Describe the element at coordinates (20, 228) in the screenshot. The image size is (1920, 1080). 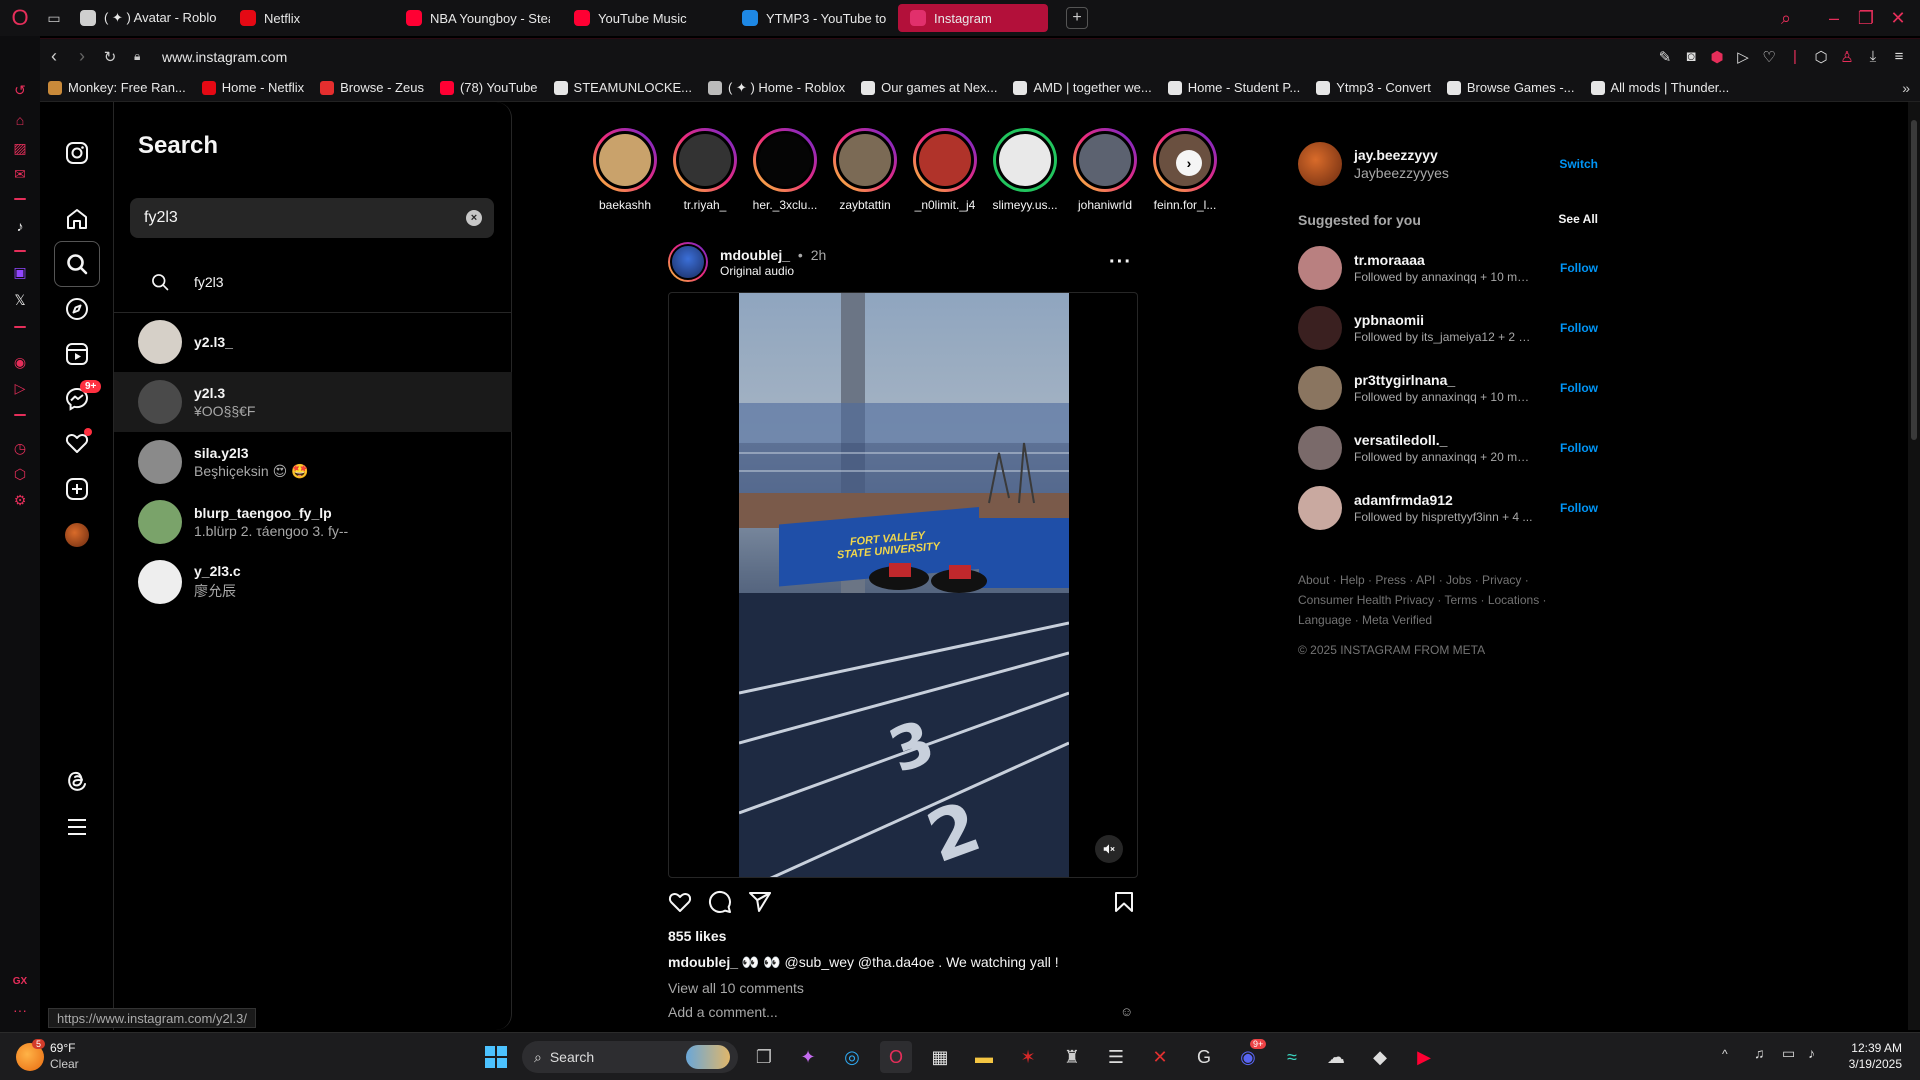
I see `tiktok-icon: ♪` at that location.